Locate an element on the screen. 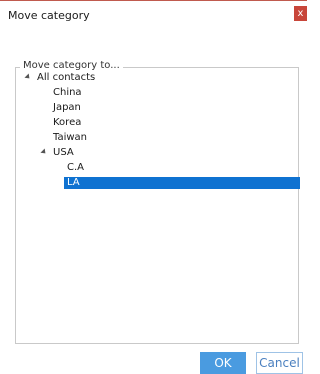 The height and width of the screenshot is (374, 320). tree-item-ca: C.A is located at coordinates (75, 168).